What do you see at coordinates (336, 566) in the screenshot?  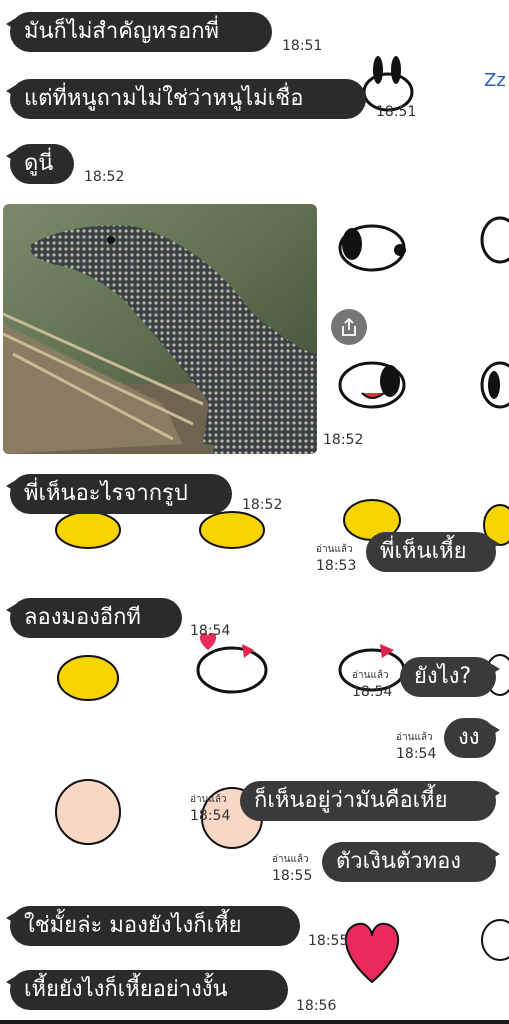 I see `message-time: 18:53` at bounding box center [336, 566].